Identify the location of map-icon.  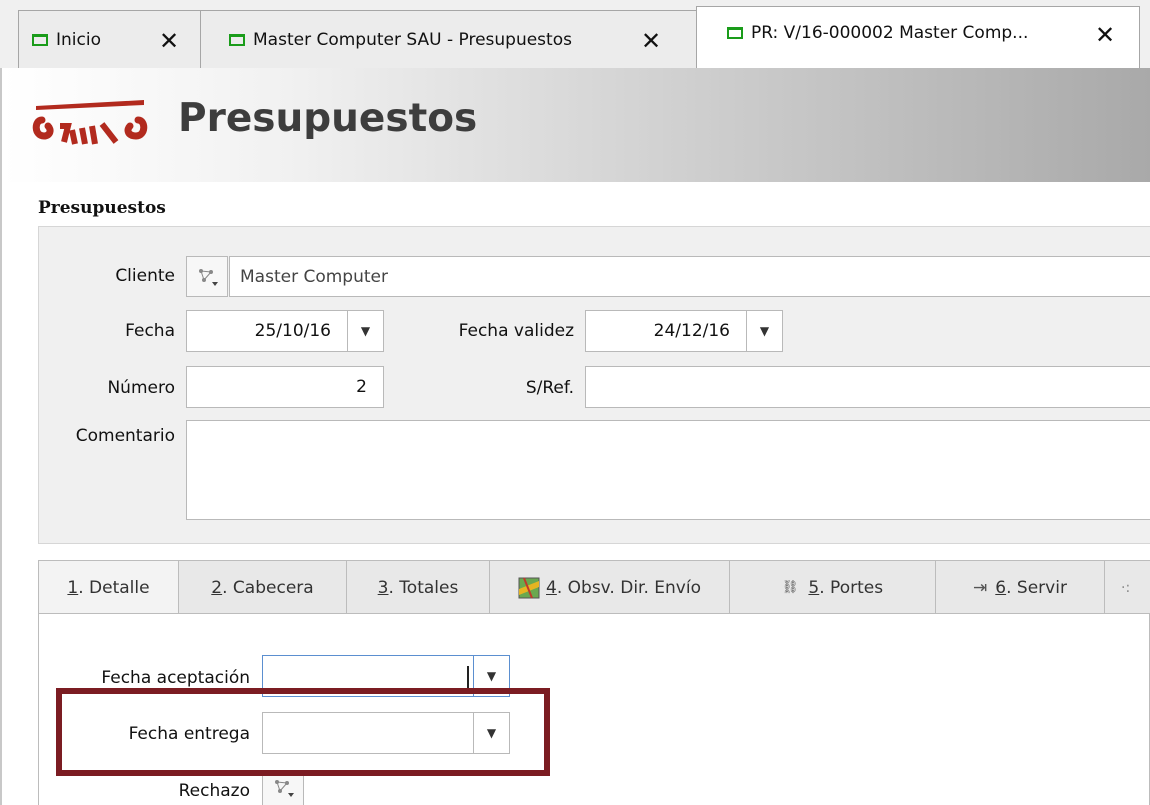
(529, 587).